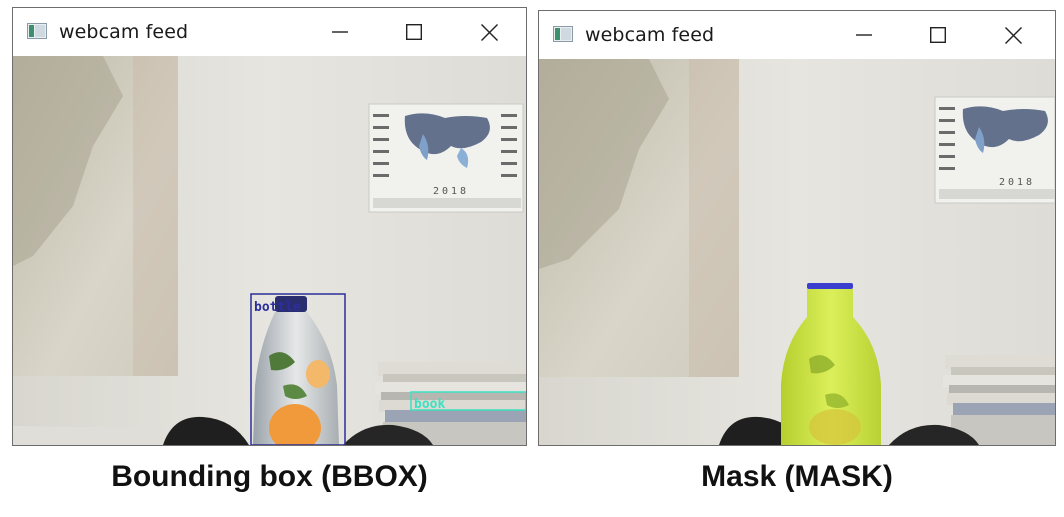 This screenshot has width=1064, height=517. Describe the element at coordinates (269, 476) in the screenshot. I see `caption-bbox: Bounding box (BBOX)` at that location.